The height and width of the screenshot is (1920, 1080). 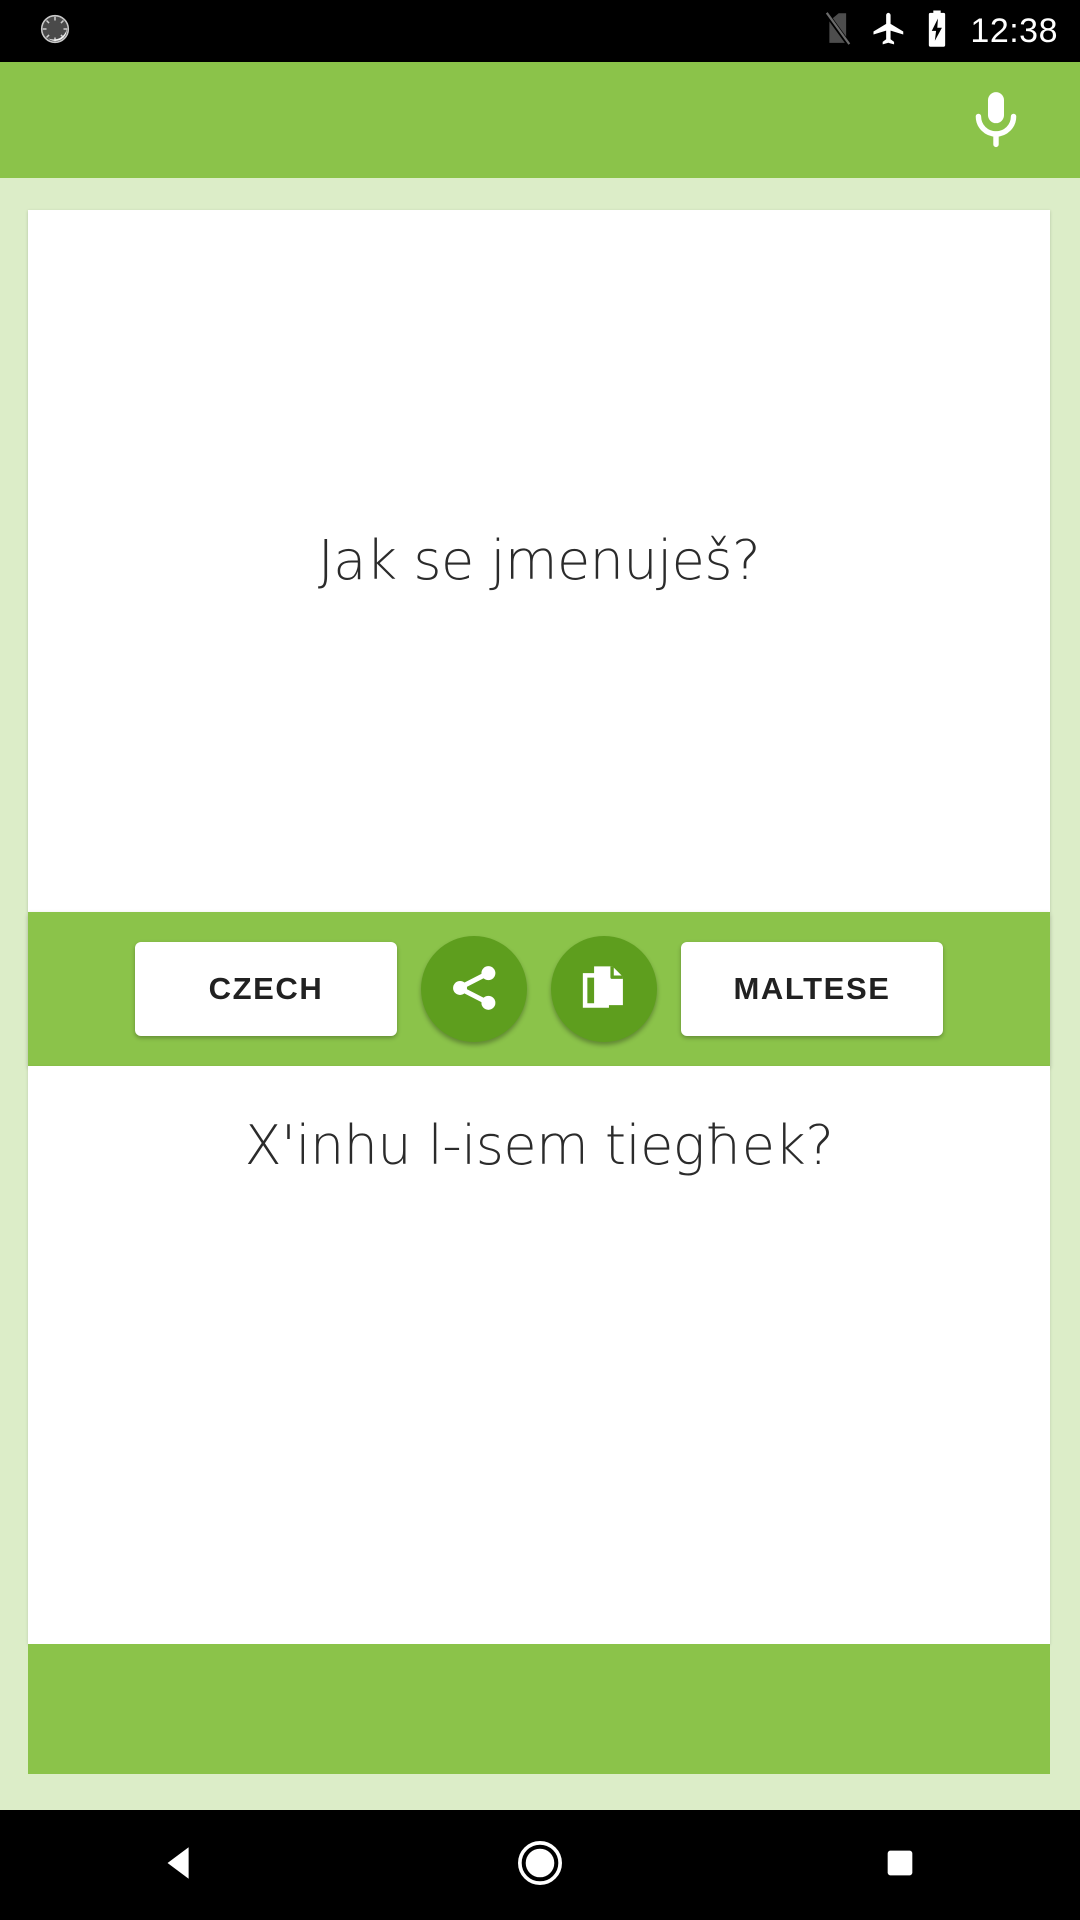 I want to click on status-bar: 12:38, so click(x=540, y=31).